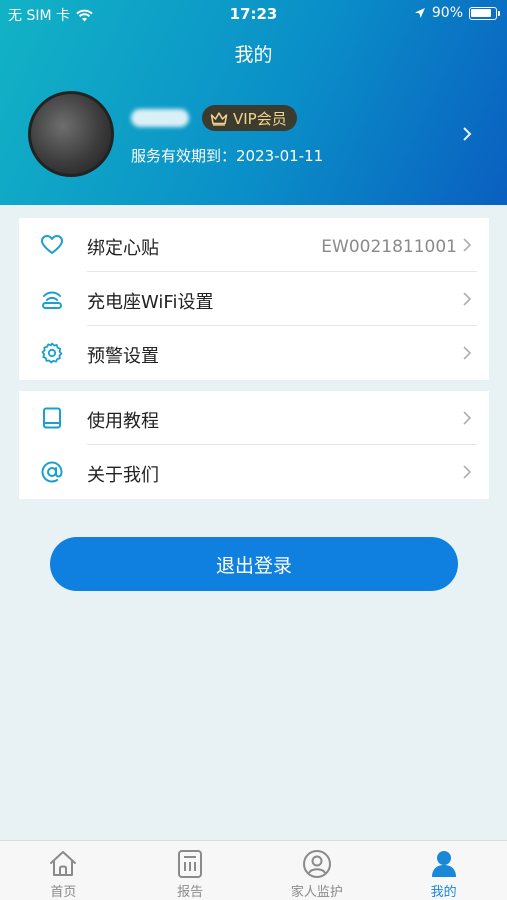 The width and height of the screenshot is (507, 900). I want to click on menu-label: 使用教程, so click(123, 421).